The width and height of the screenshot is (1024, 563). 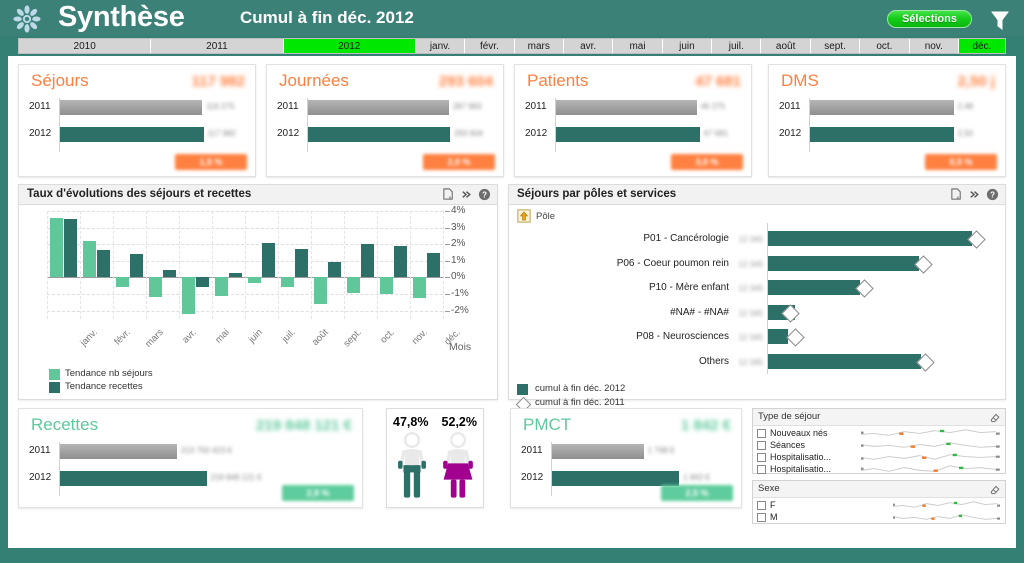 I want to click on kpi-dms-row: 2011 2,48, so click(x=897, y=108).